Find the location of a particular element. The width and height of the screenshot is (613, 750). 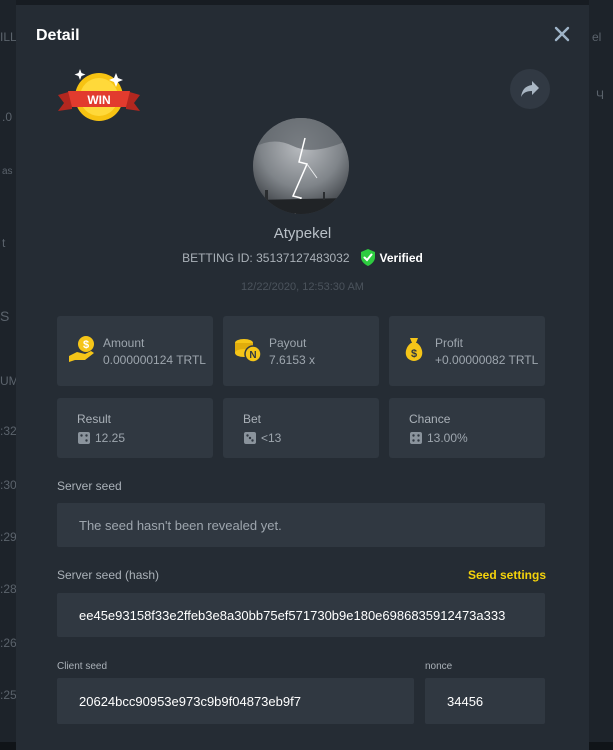

bg-fragment: ILL is located at coordinates (8, 37).